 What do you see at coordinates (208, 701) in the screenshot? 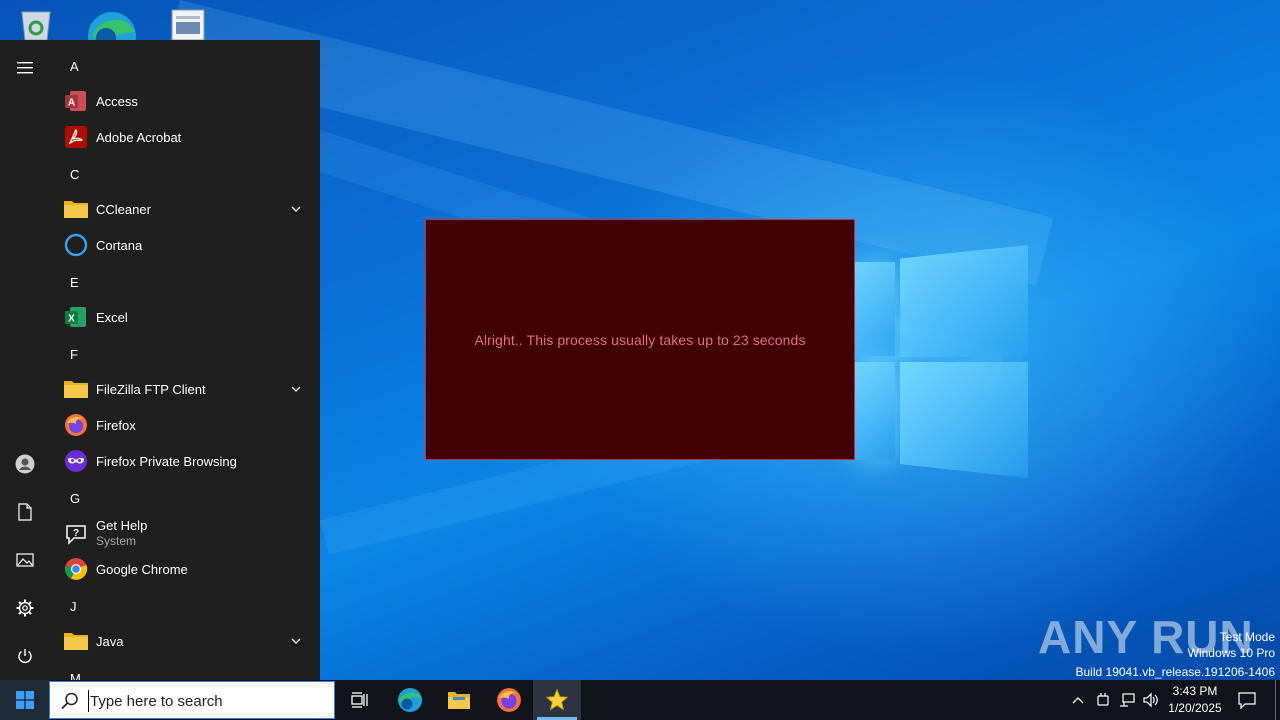
I see `search-input` at bounding box center [208, 701].